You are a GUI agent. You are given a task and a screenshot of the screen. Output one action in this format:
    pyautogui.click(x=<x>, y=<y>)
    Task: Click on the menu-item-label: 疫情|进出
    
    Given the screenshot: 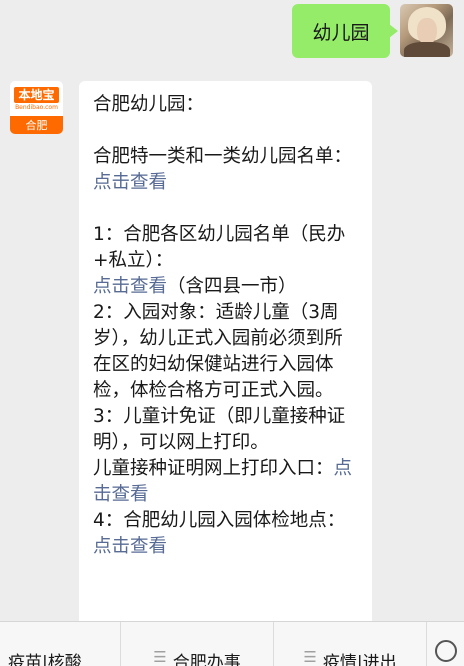 What is the action you would take?
    pyautogui.click(x=359, y=659)
    